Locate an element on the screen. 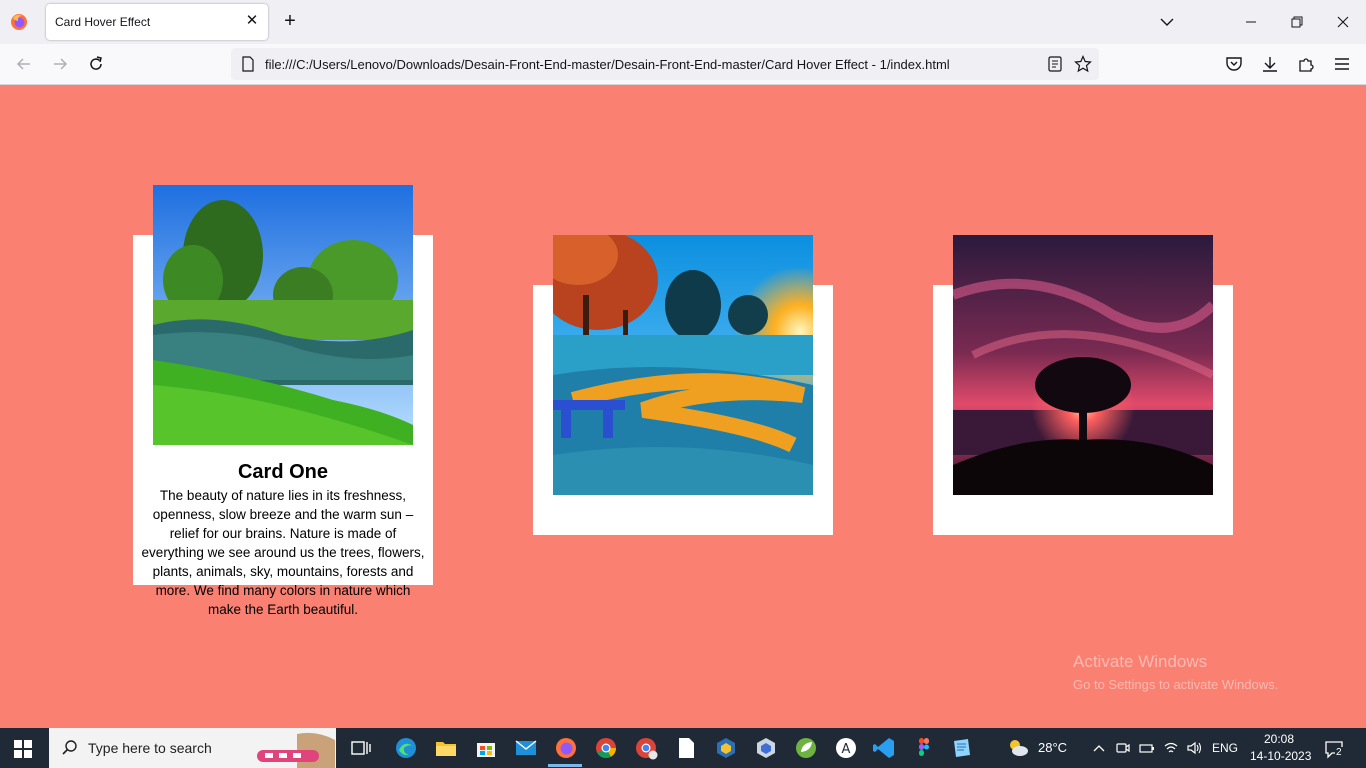 This screenshot has width=1366, height=768. new-tab-plus-icon: + is located at coordinates (290, 21).